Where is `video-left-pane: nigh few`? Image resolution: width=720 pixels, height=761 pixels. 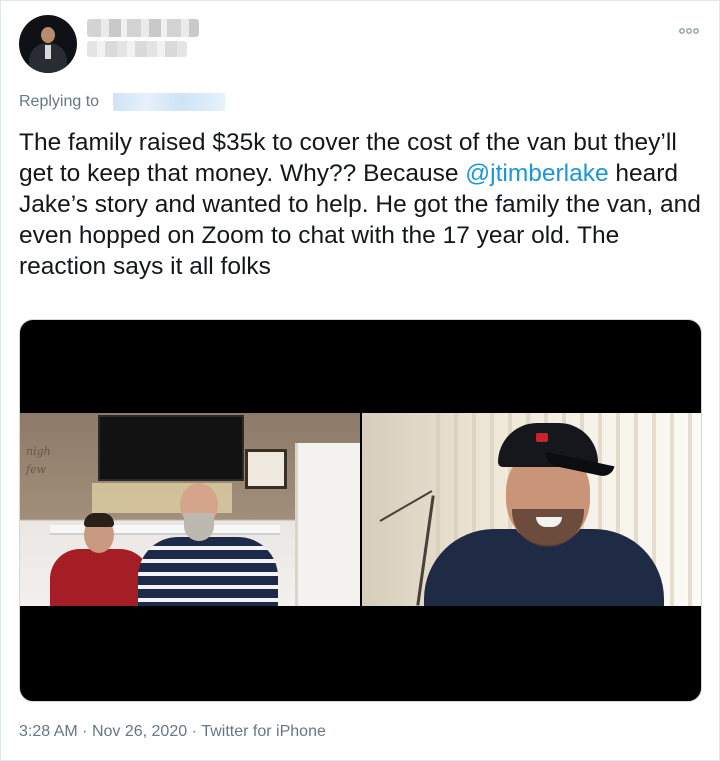 video-left-pane: nigh few is located at coordinates (190, 509).